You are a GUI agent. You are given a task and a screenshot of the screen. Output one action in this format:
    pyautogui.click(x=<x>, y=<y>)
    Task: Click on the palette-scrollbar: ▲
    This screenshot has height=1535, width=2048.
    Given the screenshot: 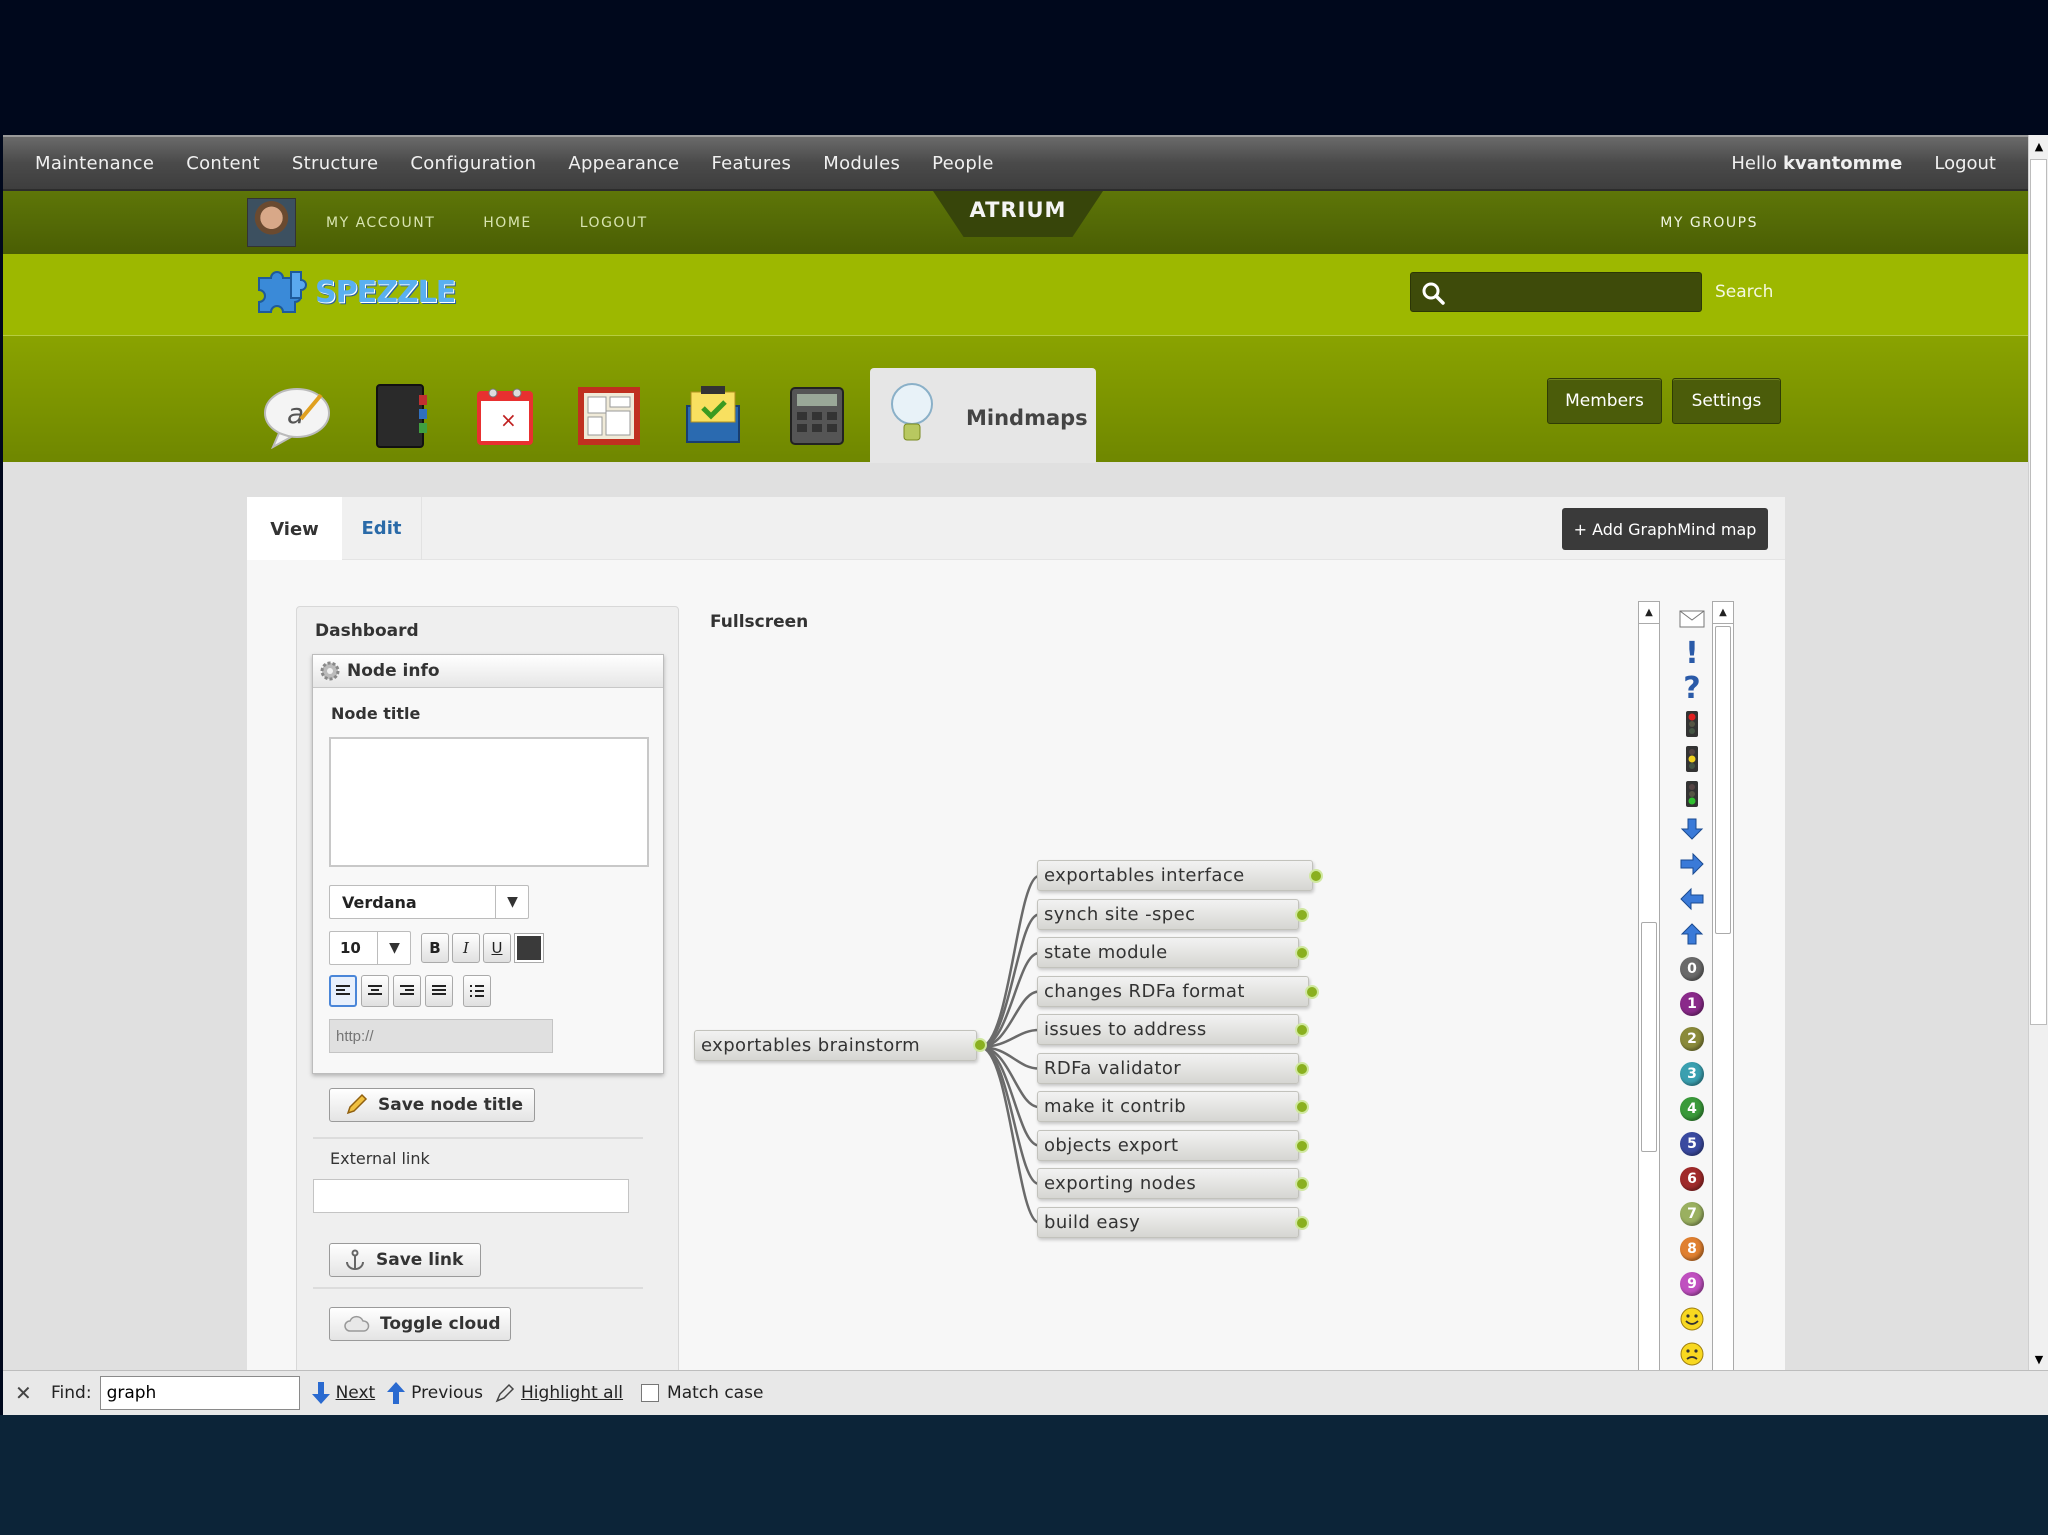 What is the action you would take?
    pyautogui.click(x=1723, y=1008)
    